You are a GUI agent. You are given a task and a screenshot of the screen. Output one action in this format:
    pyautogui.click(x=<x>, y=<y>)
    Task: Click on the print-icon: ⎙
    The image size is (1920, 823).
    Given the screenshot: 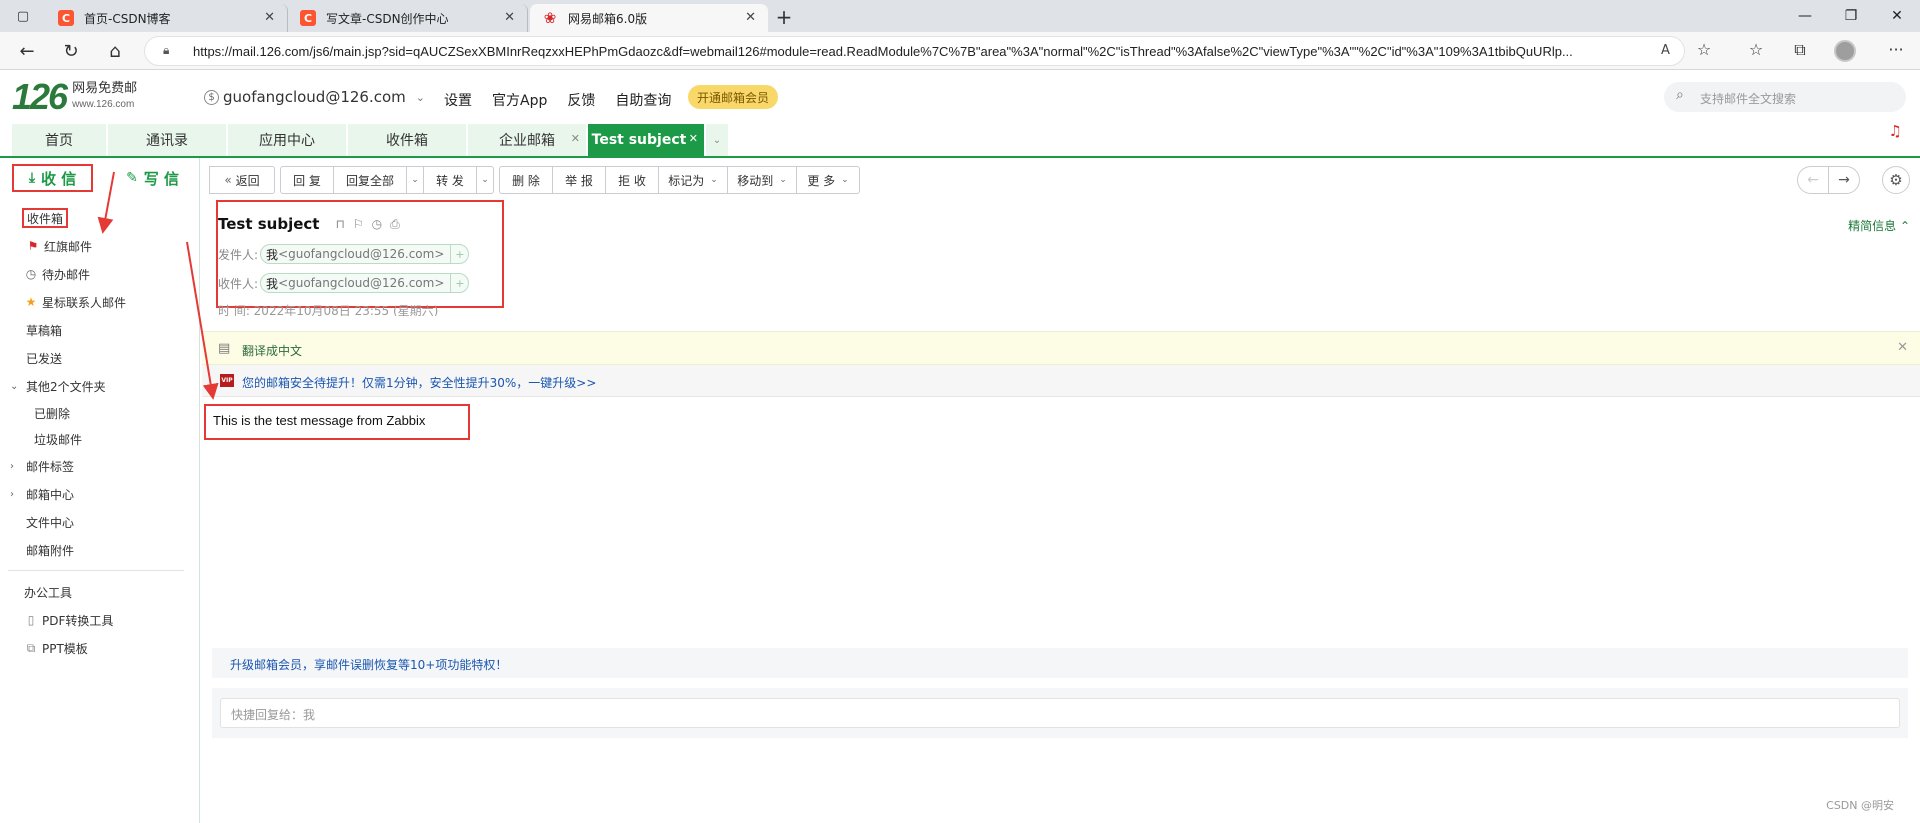 What is the action you would take?
    pyautogui.click(x=399, y=224)
    